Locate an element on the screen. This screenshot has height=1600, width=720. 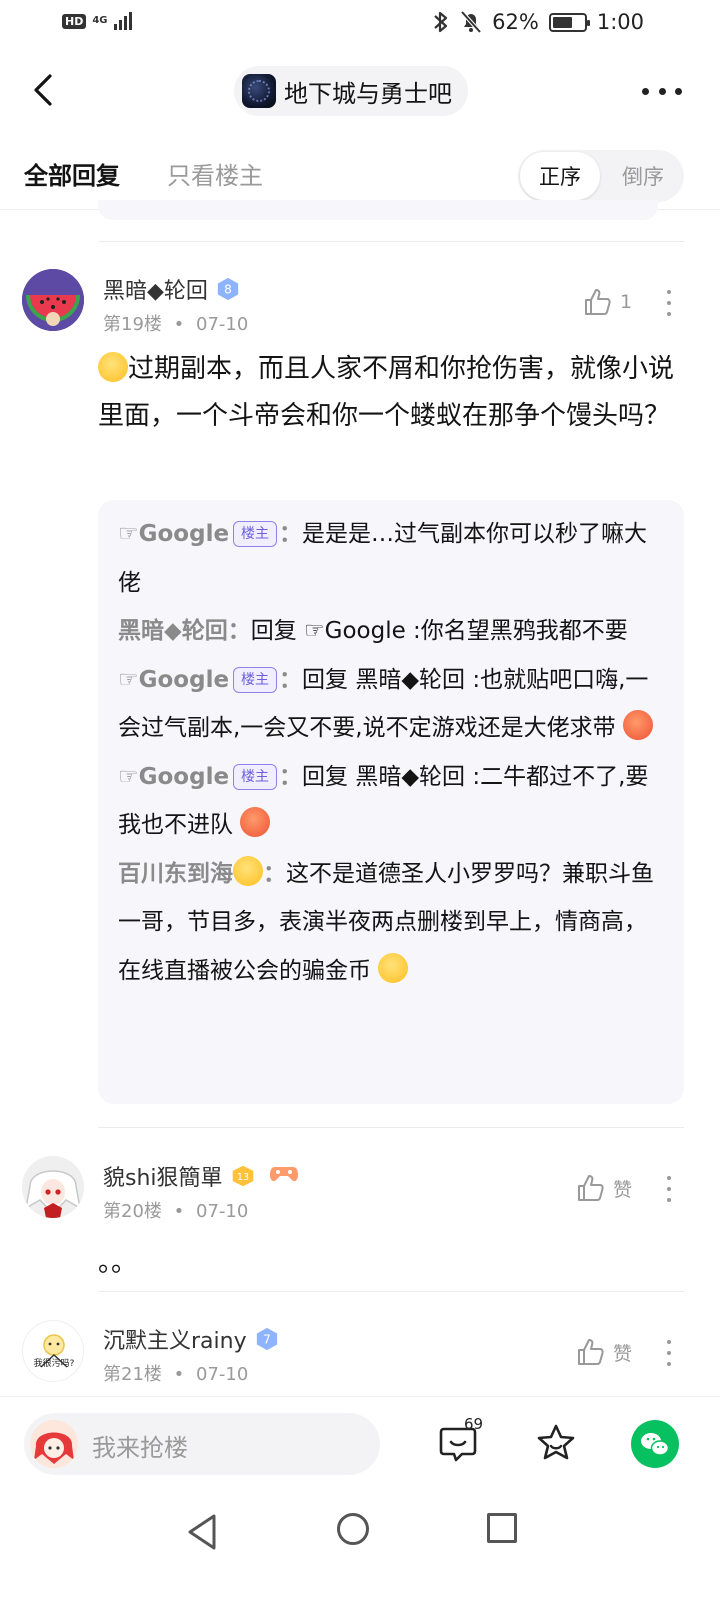
avatar-caption: 我很污吗? is located at coordinates (54, 1363).